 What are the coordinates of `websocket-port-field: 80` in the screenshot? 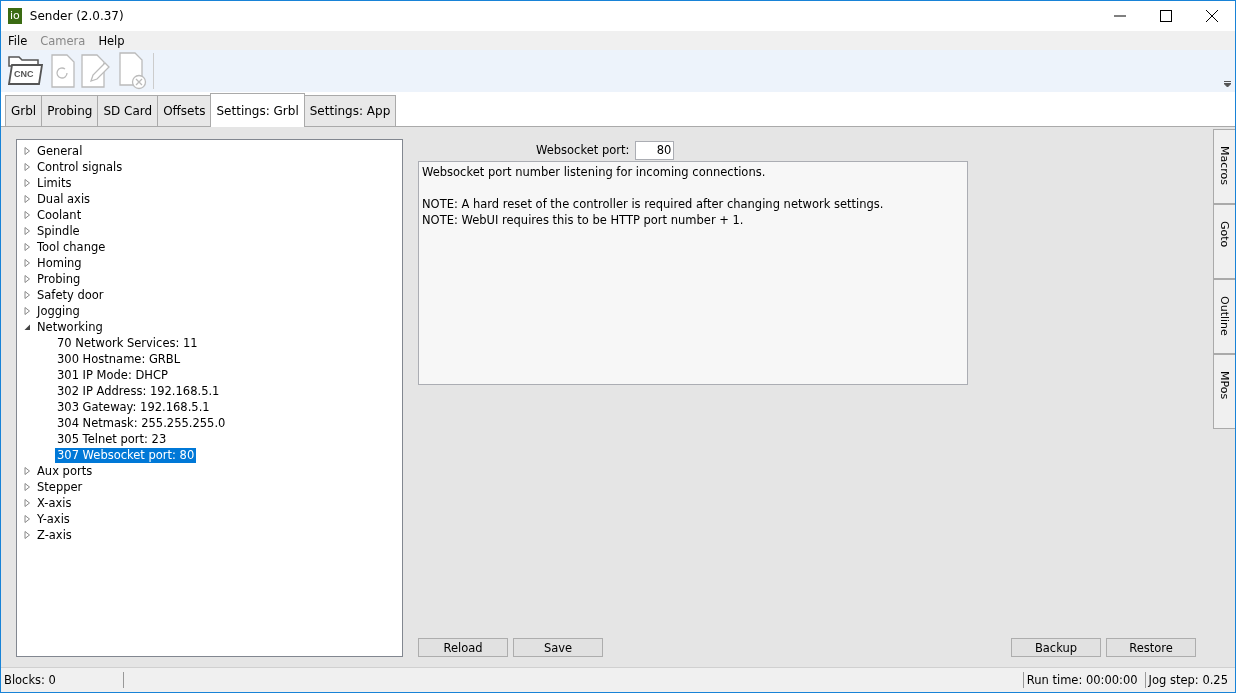 It's located at (655, 150).